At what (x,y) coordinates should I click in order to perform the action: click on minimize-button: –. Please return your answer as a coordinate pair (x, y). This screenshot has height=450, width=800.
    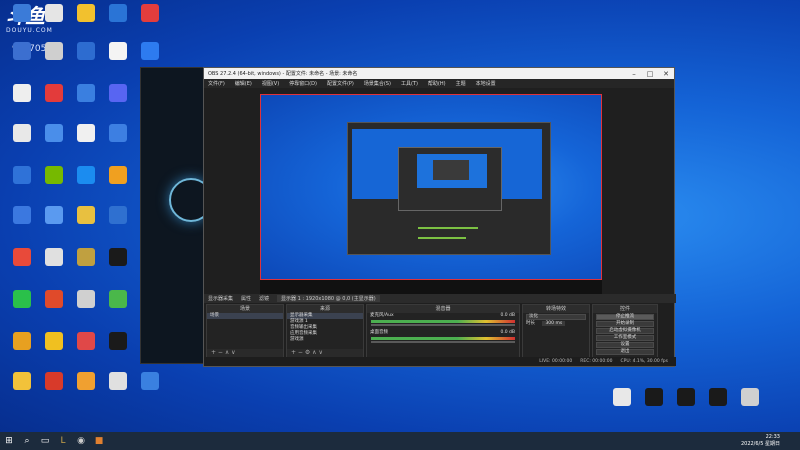
    Looking at the image, I should click on (634, 74).